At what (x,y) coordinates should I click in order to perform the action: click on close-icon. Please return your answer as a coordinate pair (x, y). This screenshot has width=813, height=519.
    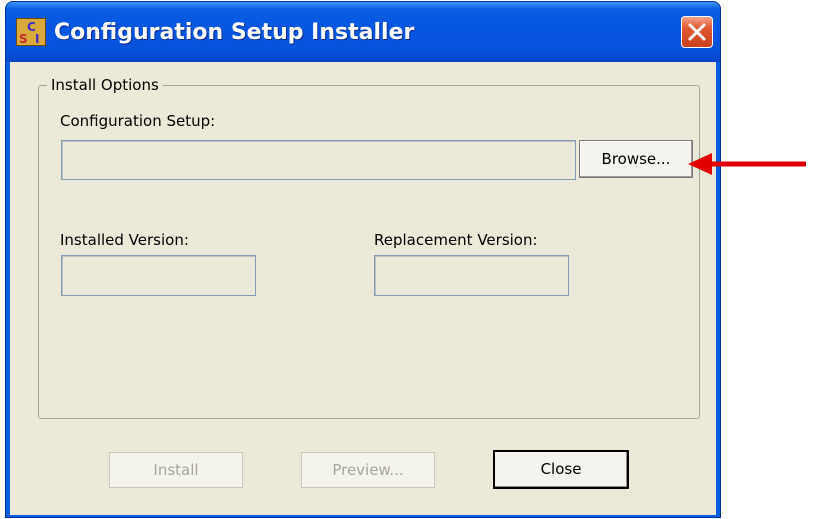
    Looking at the image, I should click on (697, 32).